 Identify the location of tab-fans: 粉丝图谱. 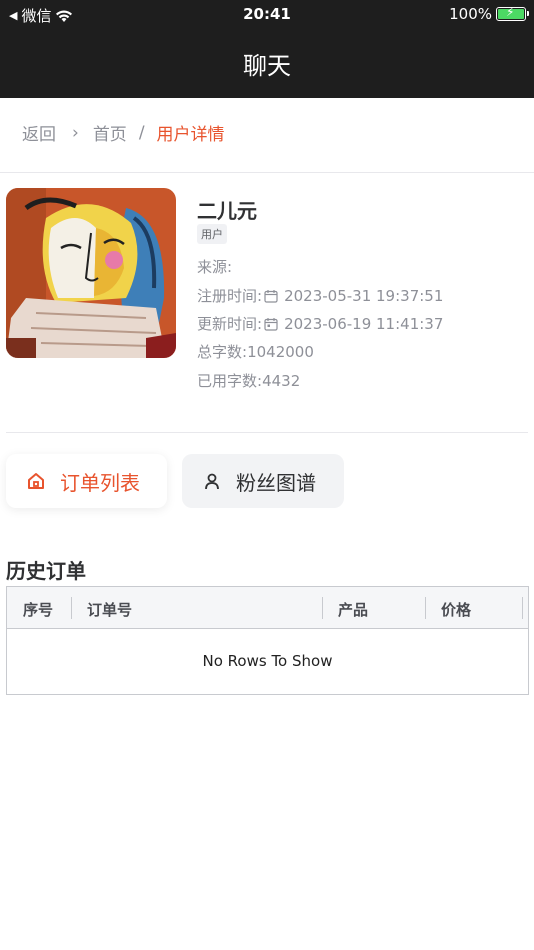
(263, 481).